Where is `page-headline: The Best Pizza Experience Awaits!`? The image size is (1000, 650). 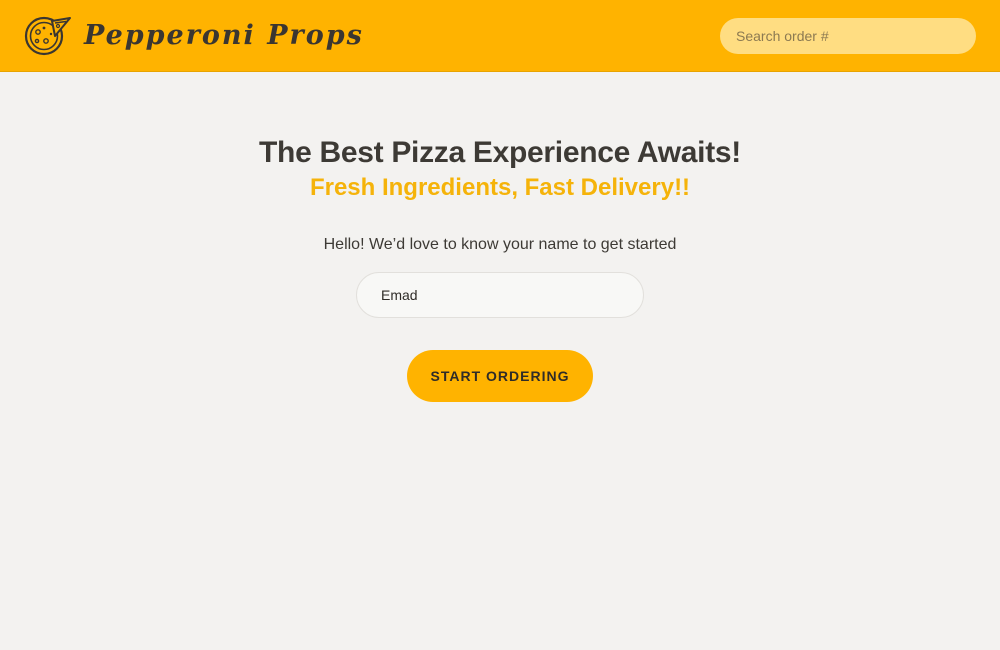
page-headline: The Best Pizza Experience Awaits! is located at coordinates (500, 152).